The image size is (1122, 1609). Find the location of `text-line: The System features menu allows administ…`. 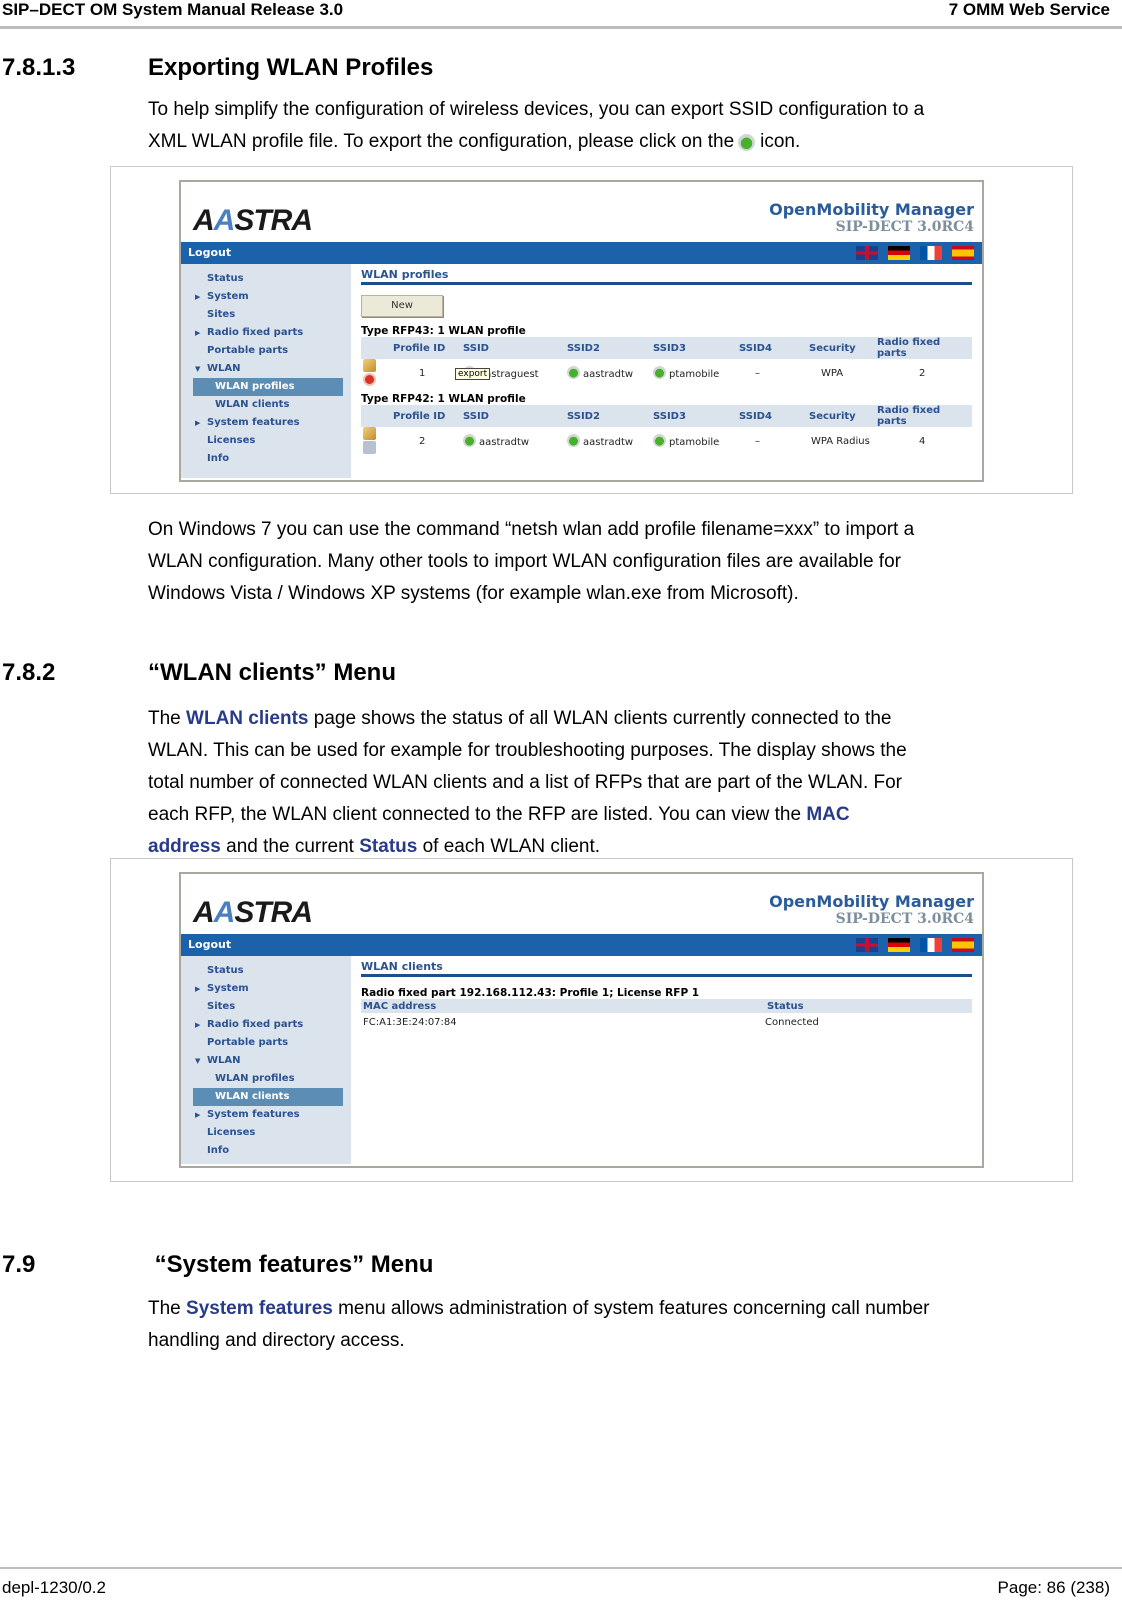

text-line: The System features menu allows administ… is located at coordinates (539, 1308).